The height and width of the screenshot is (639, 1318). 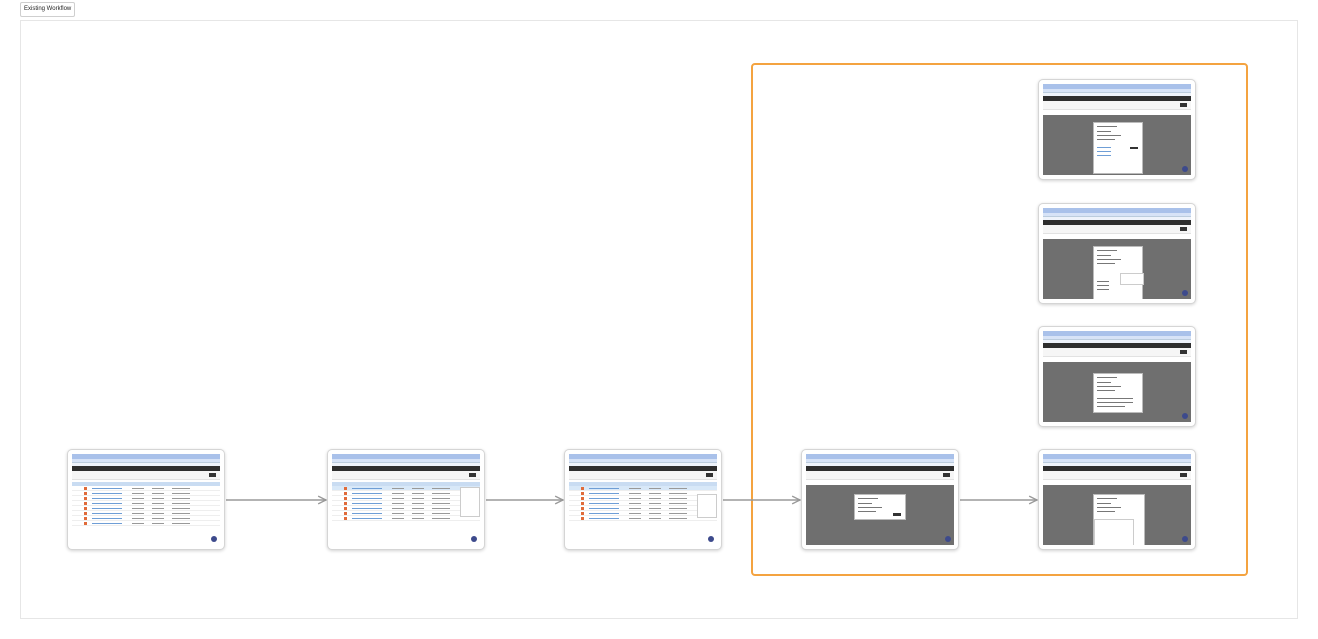 What do you see at coordinates (48, 9) in the screenshot?
I see `board-title: Existing Workflow` at bounding box center [48, 9].